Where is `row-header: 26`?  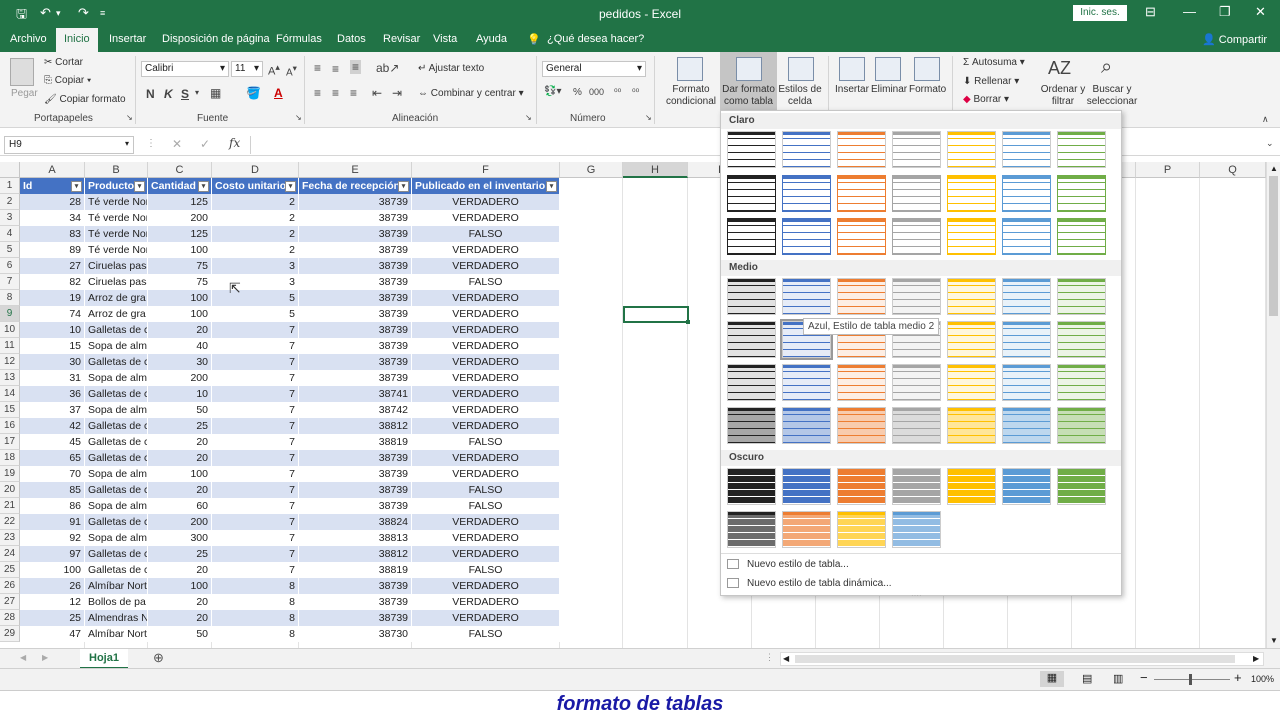 row-header: 26 is located at coordinates (10, 586).